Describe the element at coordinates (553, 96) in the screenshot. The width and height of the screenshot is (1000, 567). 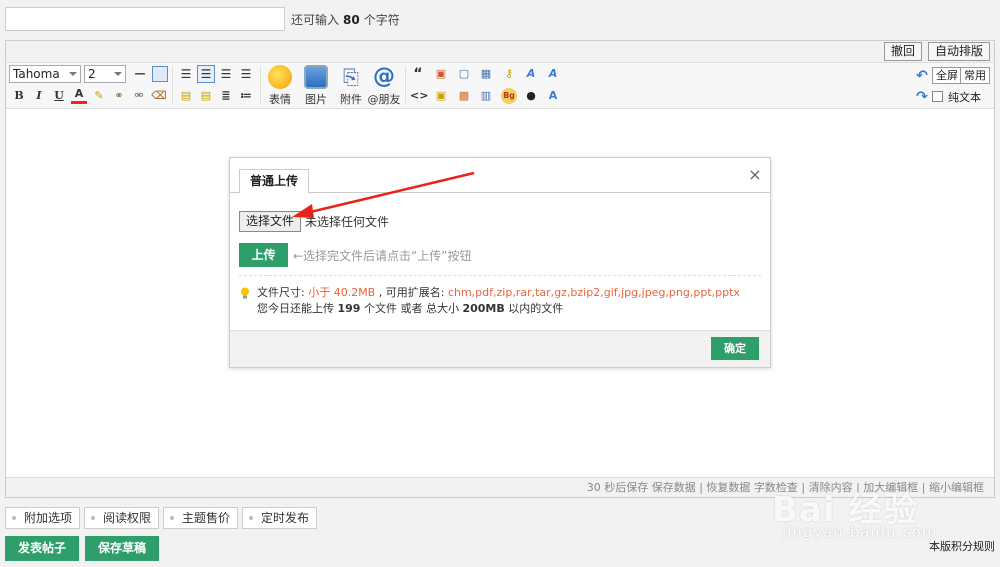
I see `font-size-a-icon: A` at that location.